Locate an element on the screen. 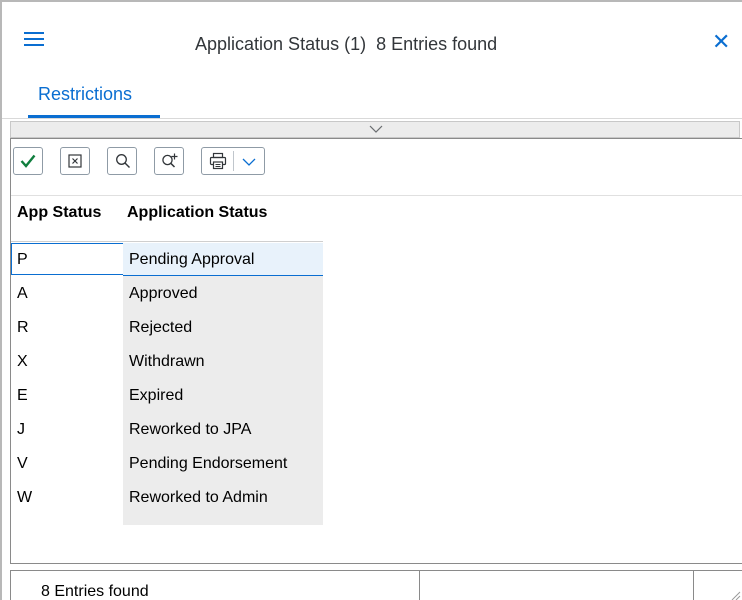  row-code: R is located at coordinates (23, 327).